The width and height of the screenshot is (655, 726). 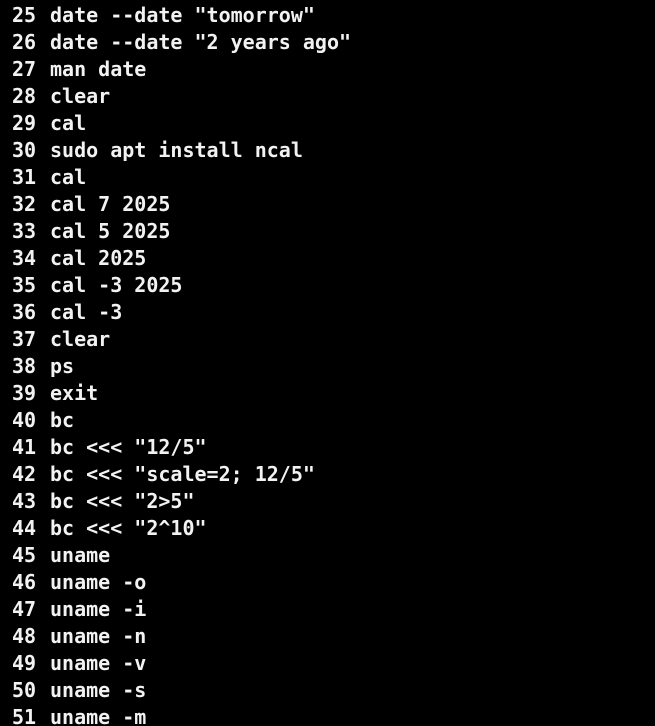 I want to click on history-line: 49 uname -v, so click(x=181, y=663).